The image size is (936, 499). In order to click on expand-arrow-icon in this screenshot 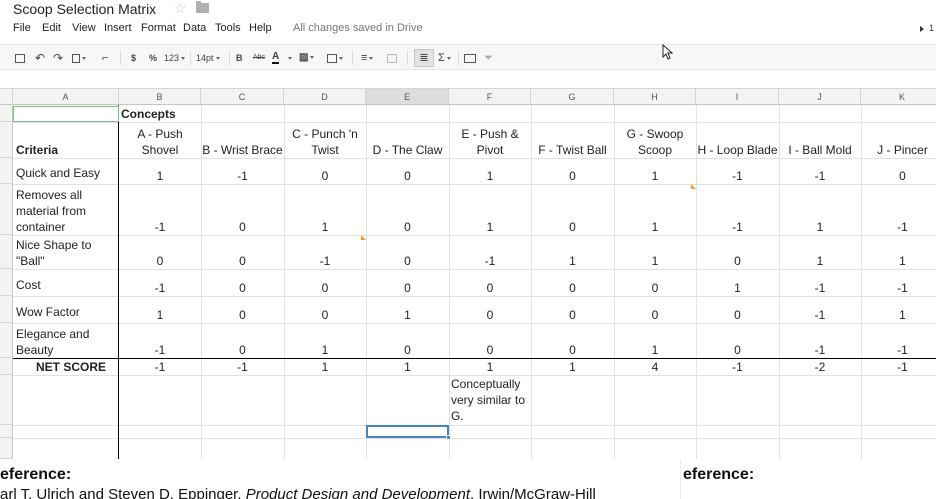, I will do `click(922, 29)`.